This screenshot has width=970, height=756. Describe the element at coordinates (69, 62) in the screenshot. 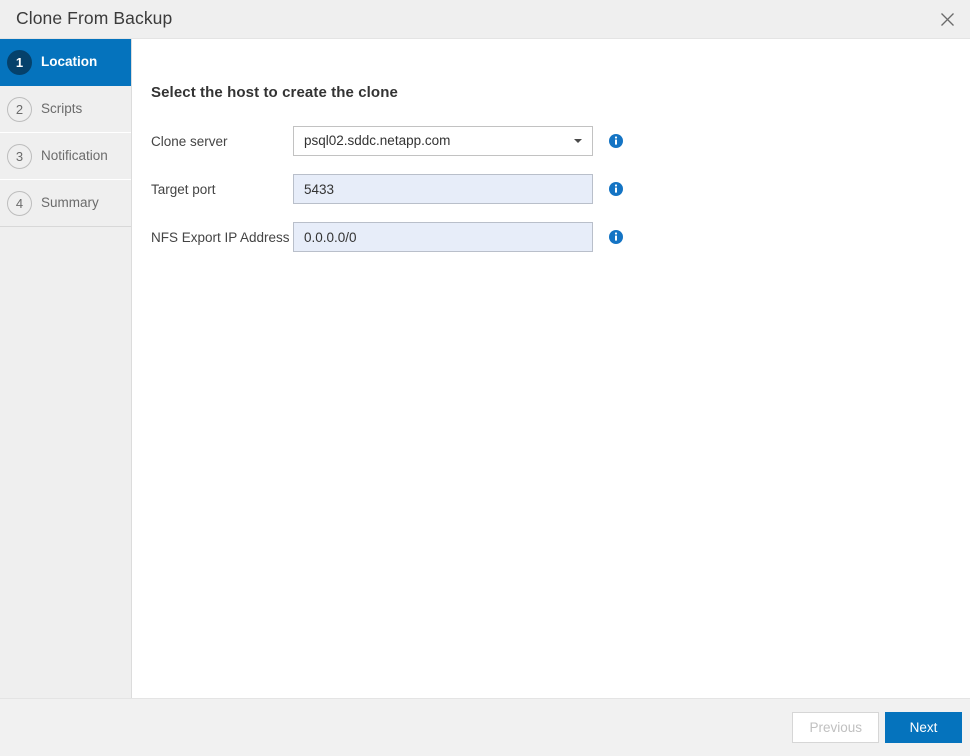

I see `sidebar-step-label: Location` at that location.